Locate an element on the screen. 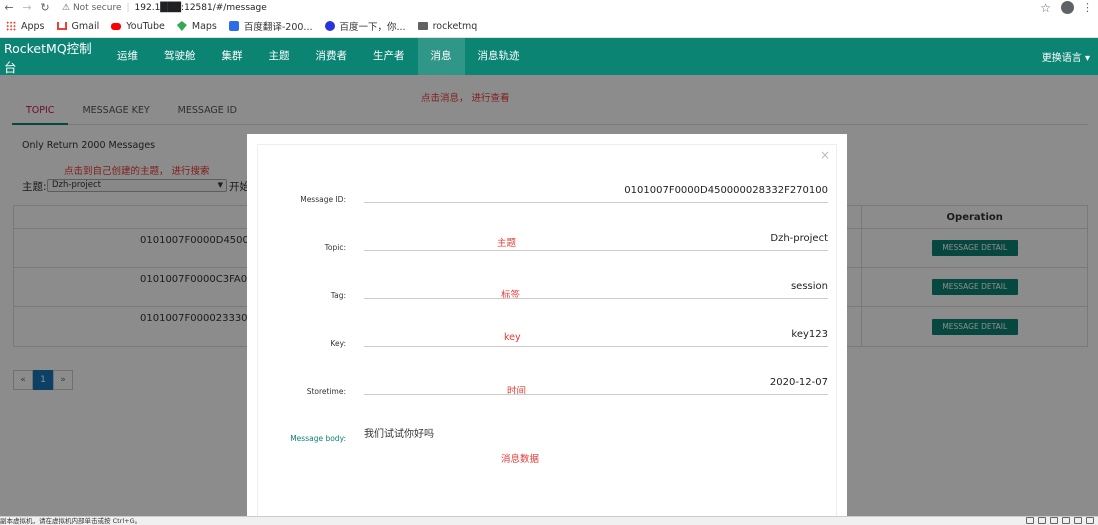 The width and height of the screenshot is (1098, 525). reload-icon: ↻ is located at coordinates (45, 7).